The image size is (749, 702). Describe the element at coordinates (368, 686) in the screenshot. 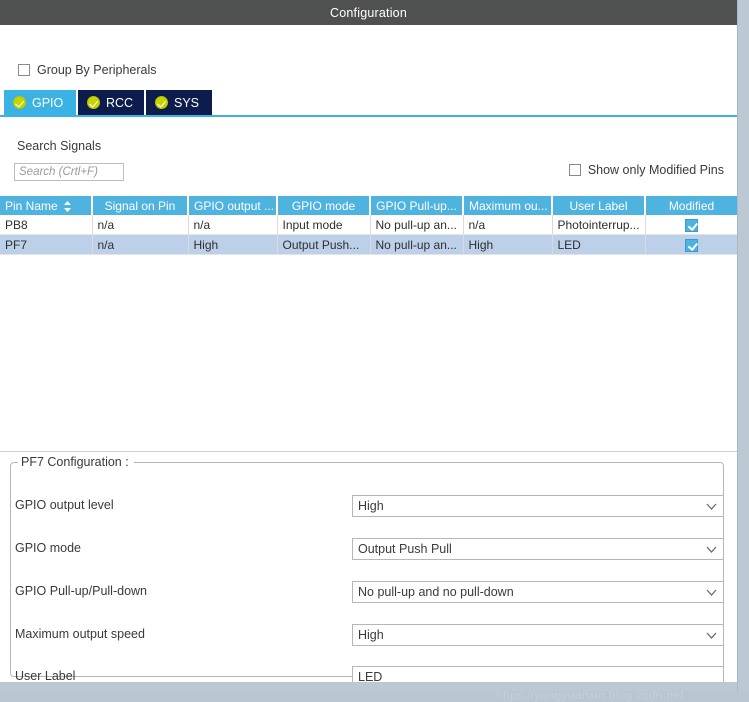

I see `bottom-panel-strip` at that location.